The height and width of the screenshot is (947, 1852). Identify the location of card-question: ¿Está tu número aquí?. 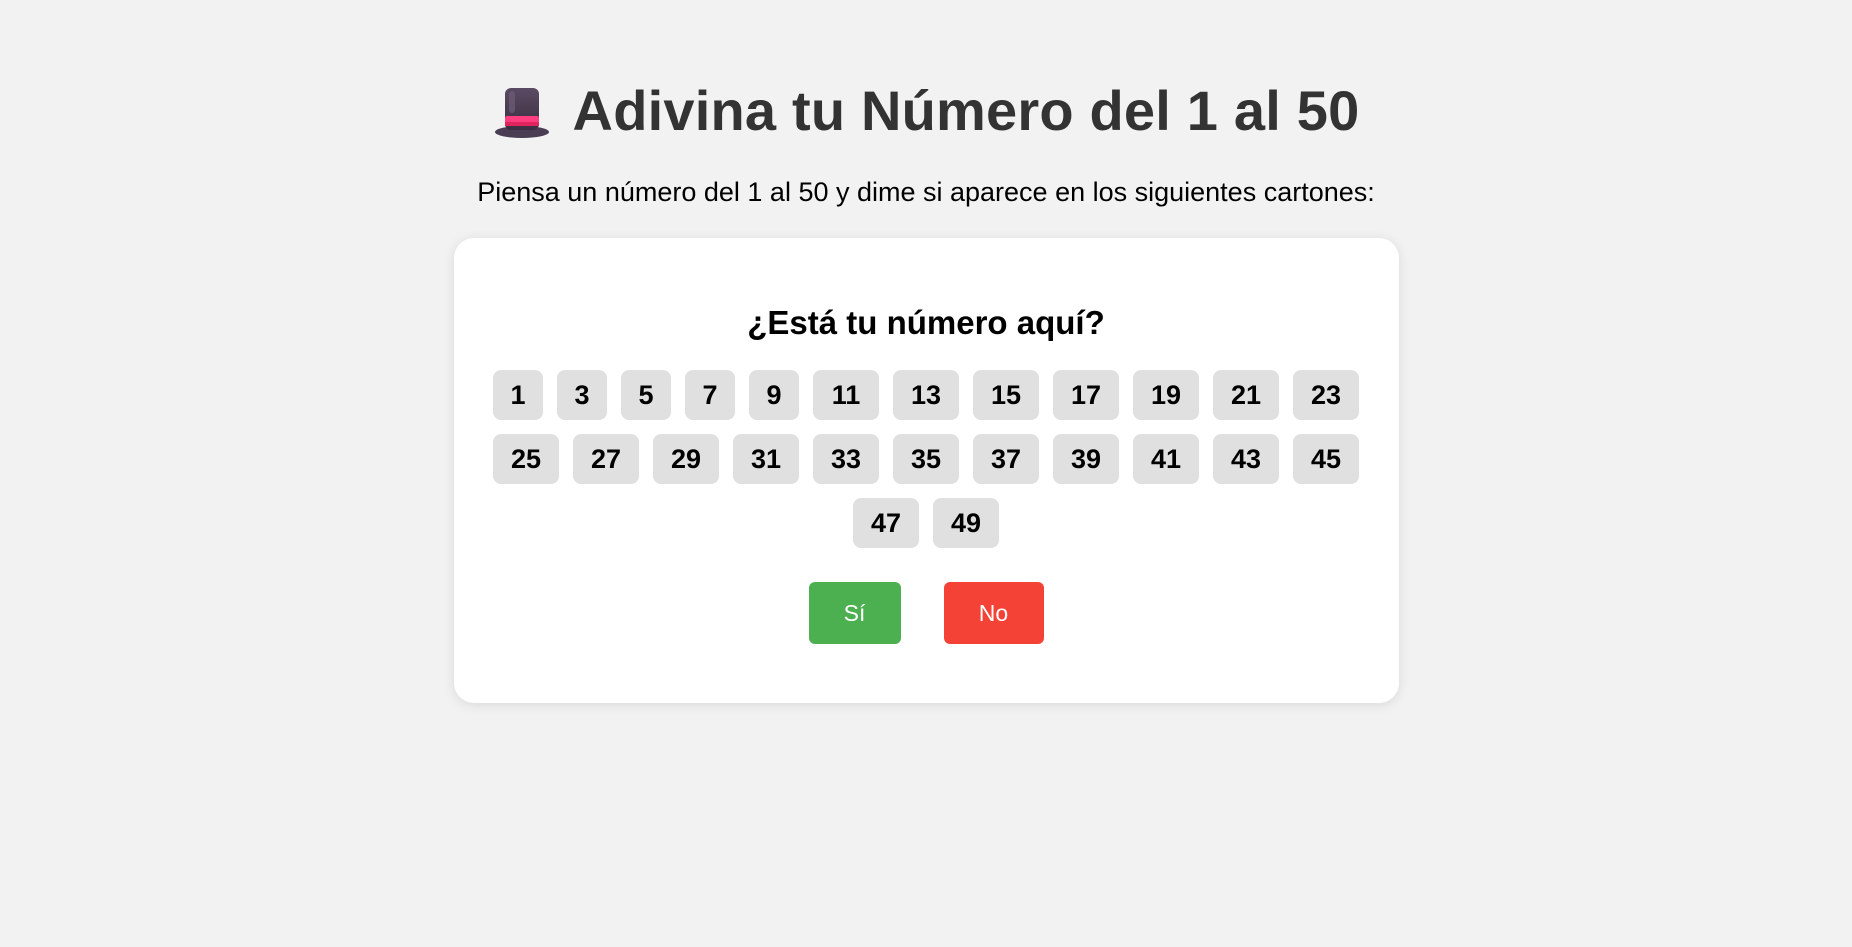
(926, 322).